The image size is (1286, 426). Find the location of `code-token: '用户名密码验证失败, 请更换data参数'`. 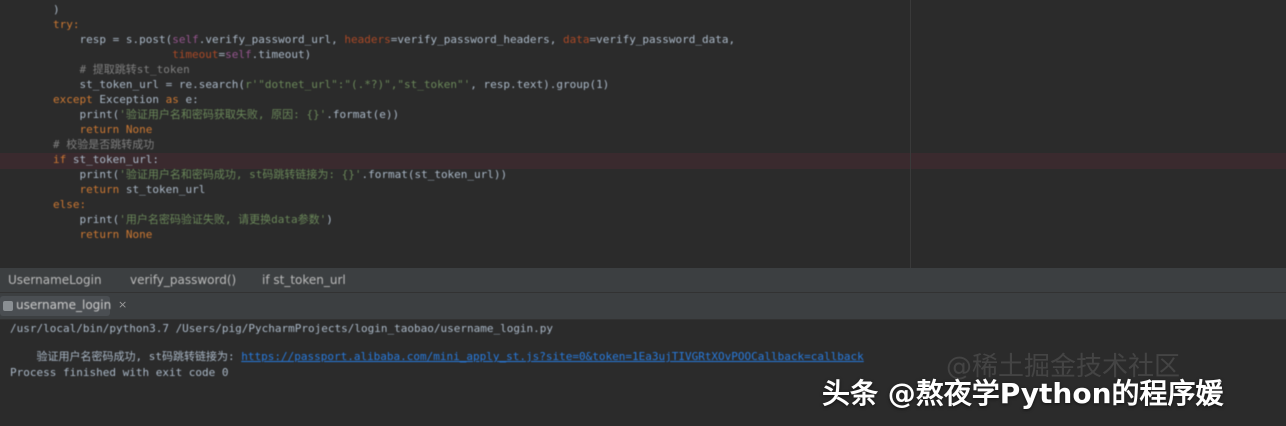

code-token: '用户名密码验证失败, 请更换data参数' is located at coordinates (223, 219).